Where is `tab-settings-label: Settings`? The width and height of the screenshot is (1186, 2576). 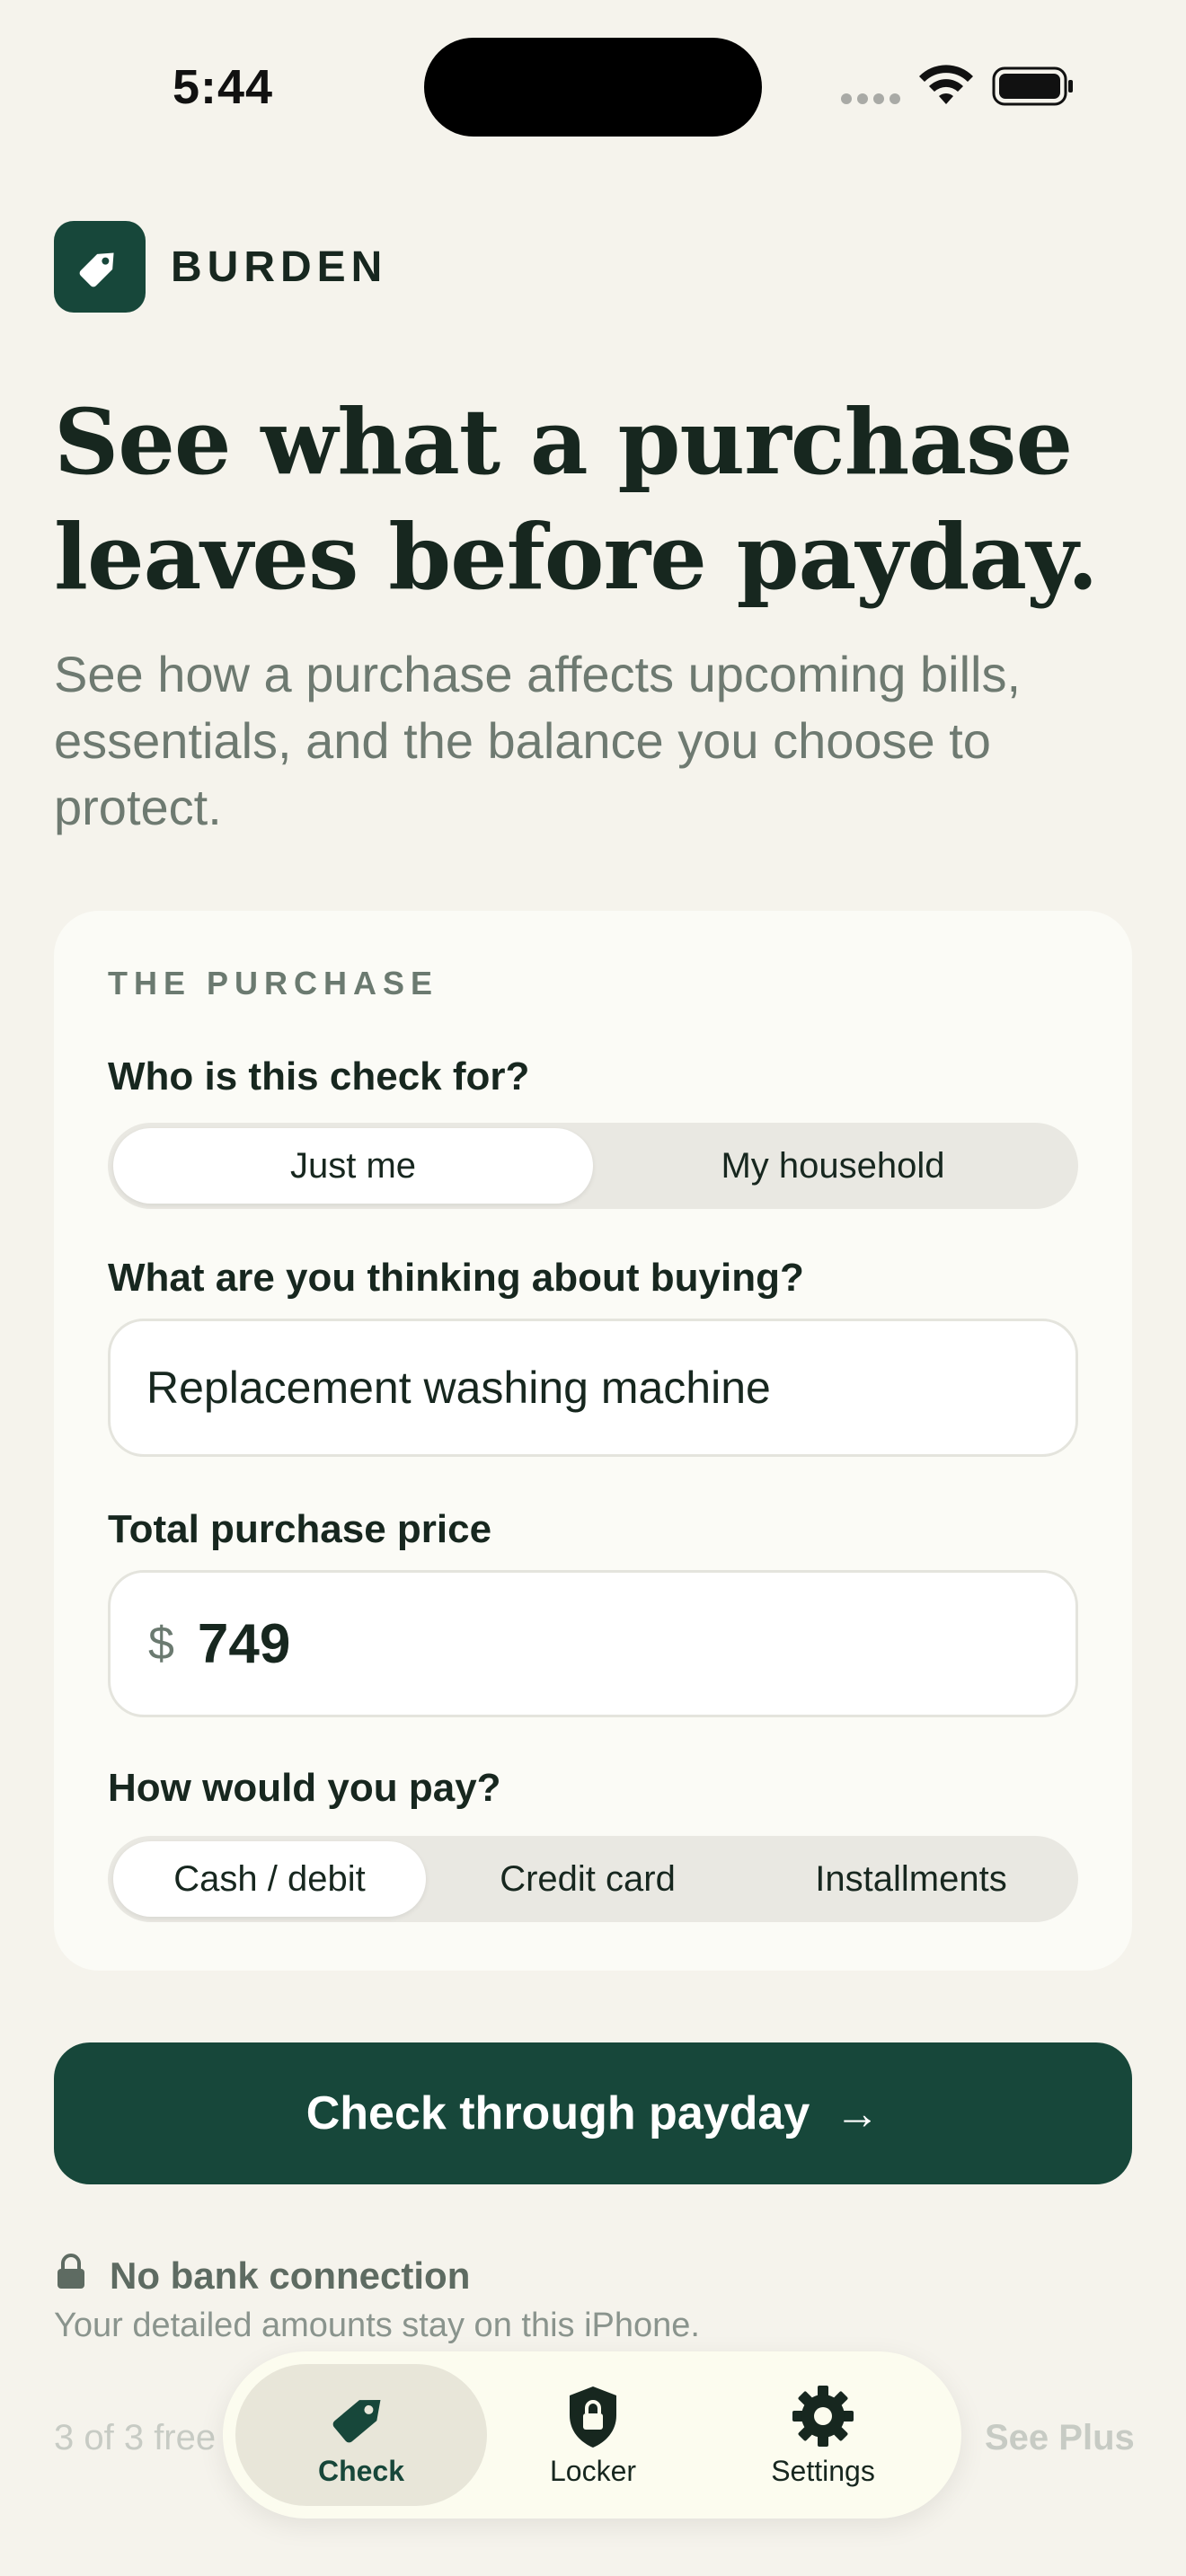
tab-settings-label: Settings is located at coordinates (823, 2470).